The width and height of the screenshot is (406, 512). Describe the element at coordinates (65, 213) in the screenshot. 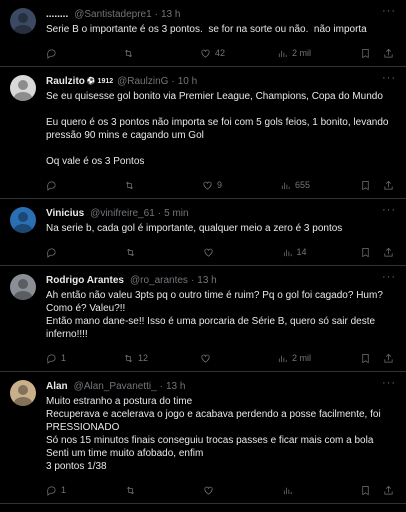

I see `display-name: Vinicius` at that location.